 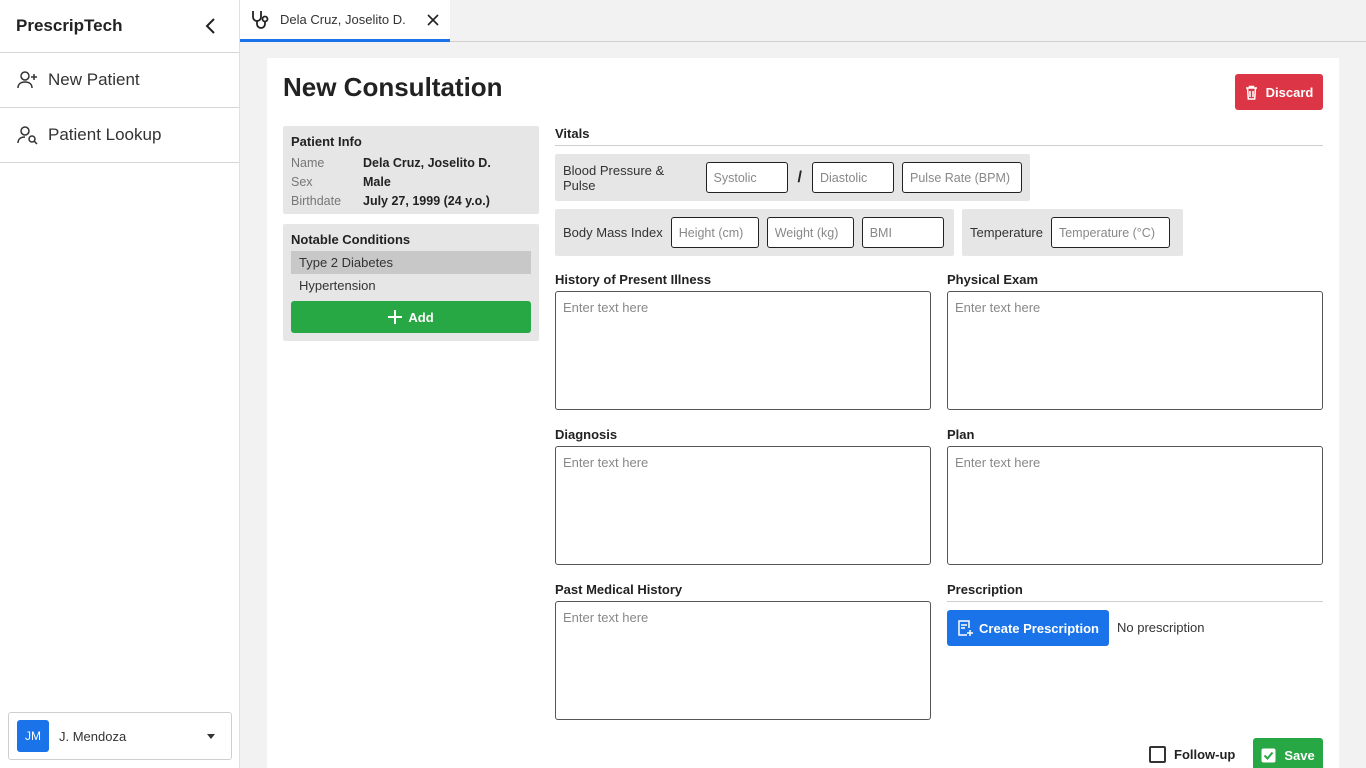 What do you see at coordinates (93, 736) in the screenshot?
I see `user-name: J. Mendoza` at bounding box center [93, 736].